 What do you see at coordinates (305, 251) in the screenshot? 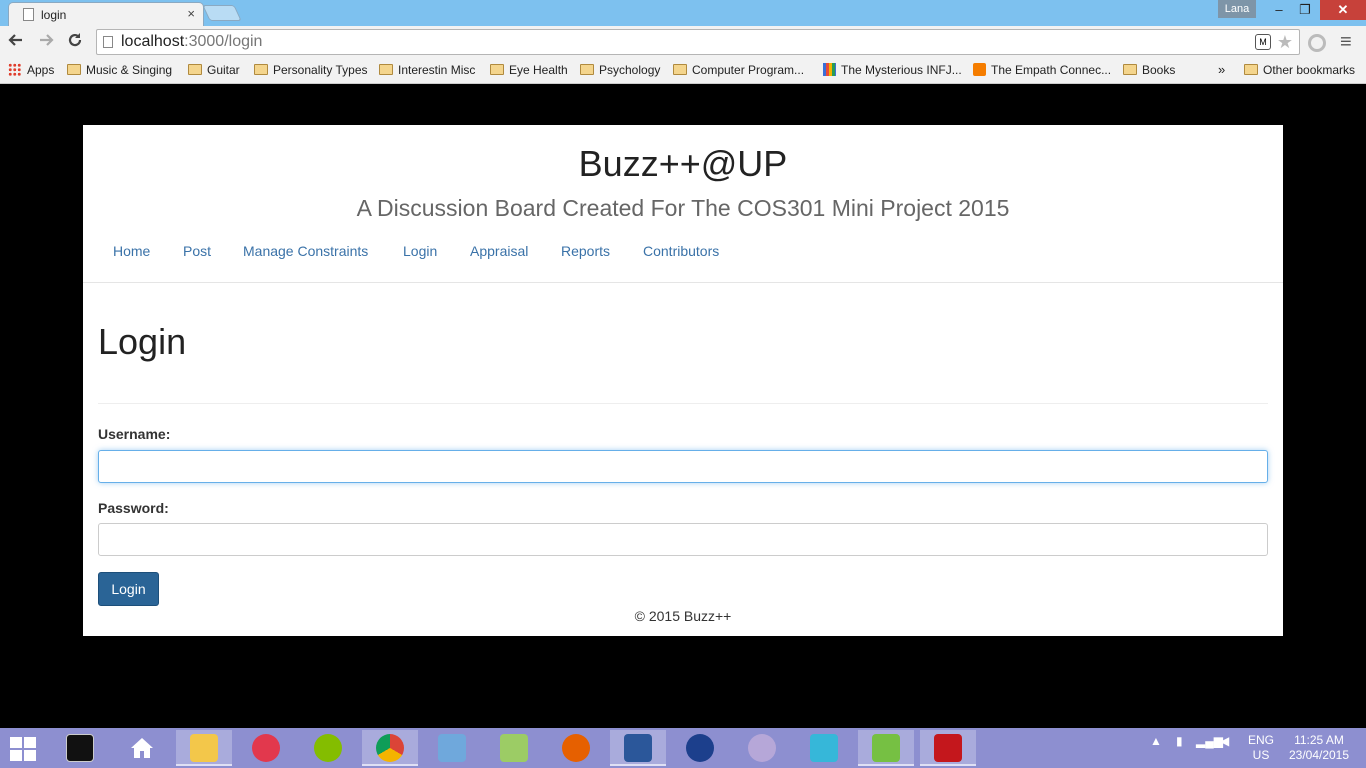
I see `nav-manage-constraints: Manage Constraints` at bounding box center [305, 251].